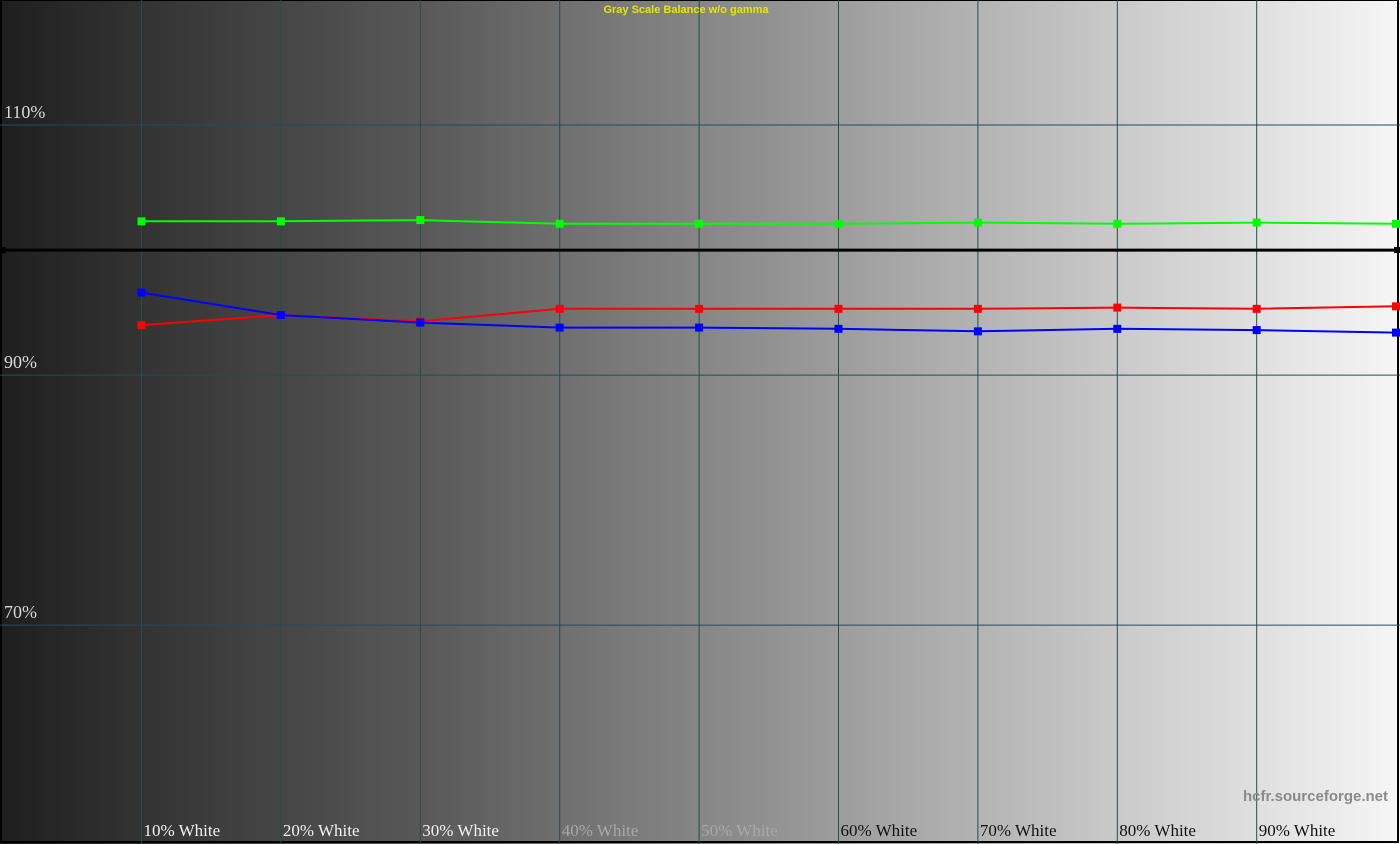 Image resolution: width=1400 pixels, height=844 pixels. Describe the element at coordinates (686, 10) in the screenshot. I see `chart-title: Gray Scale Balance w/o gamma` at that location.